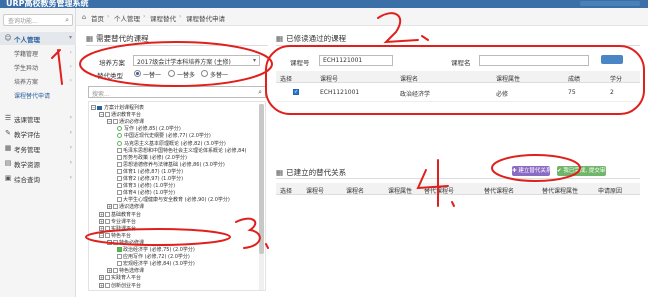 The image size is (648, 297). Describe the element at coordinates (137, 73) in the screenshot. I see `radio-one-to-one` at that location.